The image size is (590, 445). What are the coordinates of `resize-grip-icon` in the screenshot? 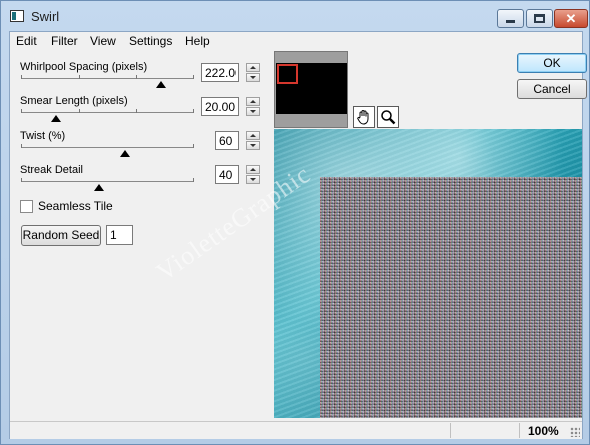 It's located at (575, 432).